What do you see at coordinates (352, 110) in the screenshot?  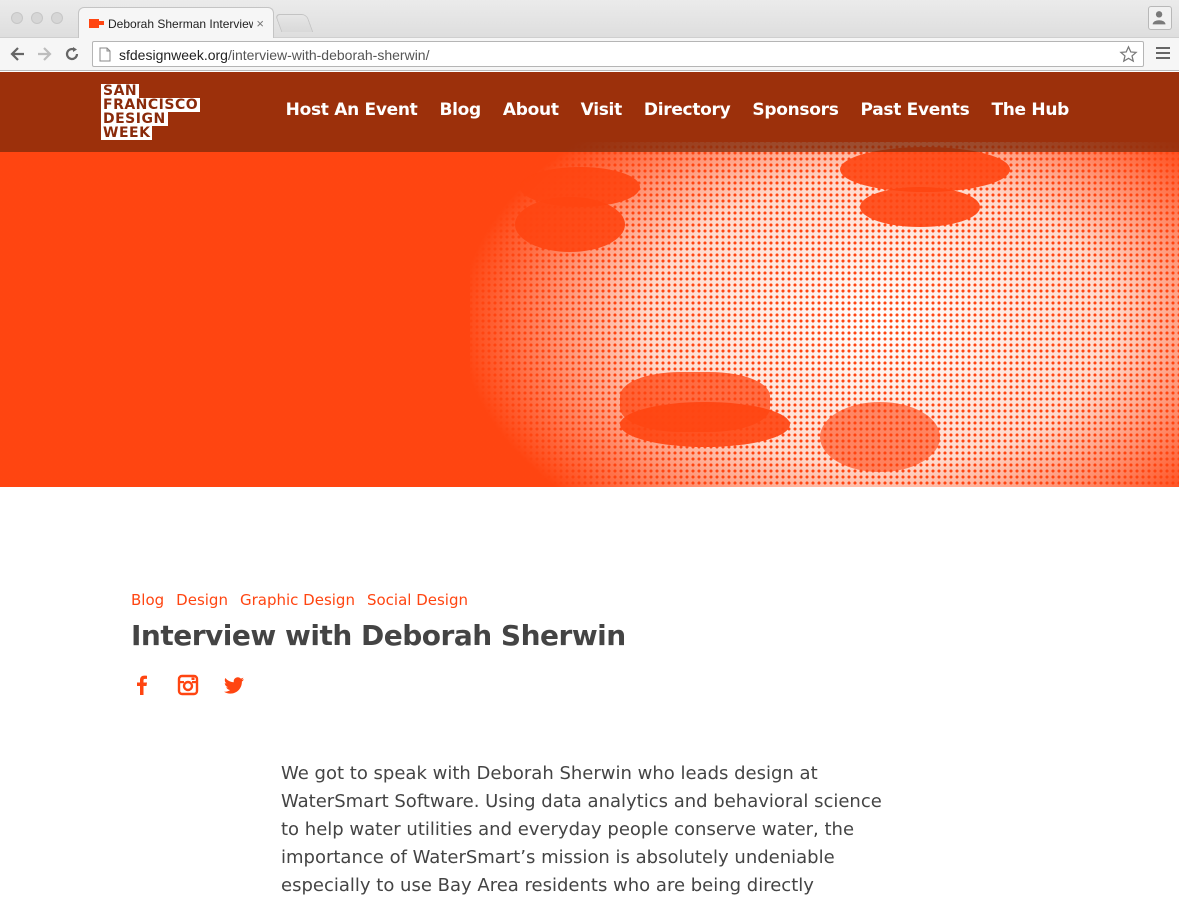 I see `nav-host-an-event: Host An Event` at bounding box center [352, 110].